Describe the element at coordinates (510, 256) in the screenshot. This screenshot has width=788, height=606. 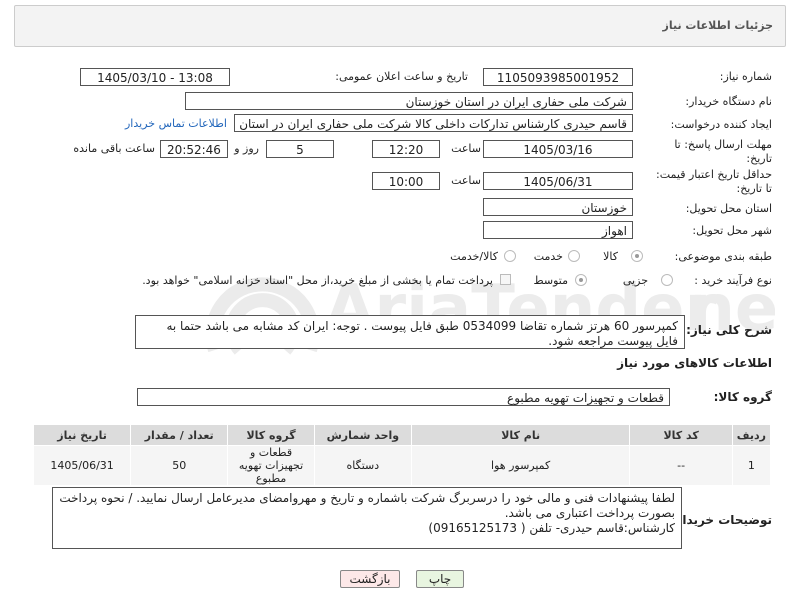
I see `category-radio-goods-service` at that location.